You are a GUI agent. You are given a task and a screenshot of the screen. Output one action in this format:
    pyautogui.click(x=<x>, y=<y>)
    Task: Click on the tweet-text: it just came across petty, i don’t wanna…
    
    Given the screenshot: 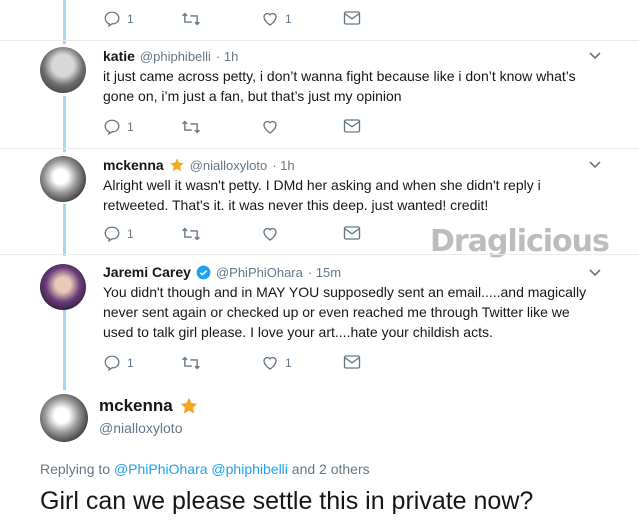 What is the action you would take?
    pyautogui.click(x=339, y=86)
    